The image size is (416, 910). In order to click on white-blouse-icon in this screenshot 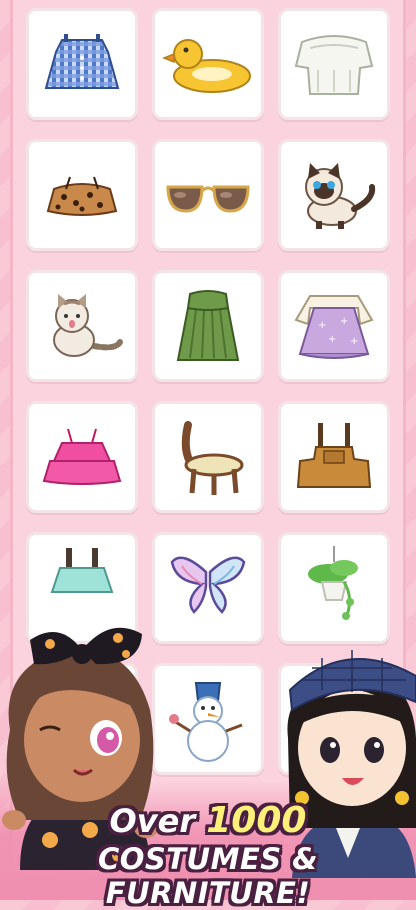, I will do `click(334, 65)`.